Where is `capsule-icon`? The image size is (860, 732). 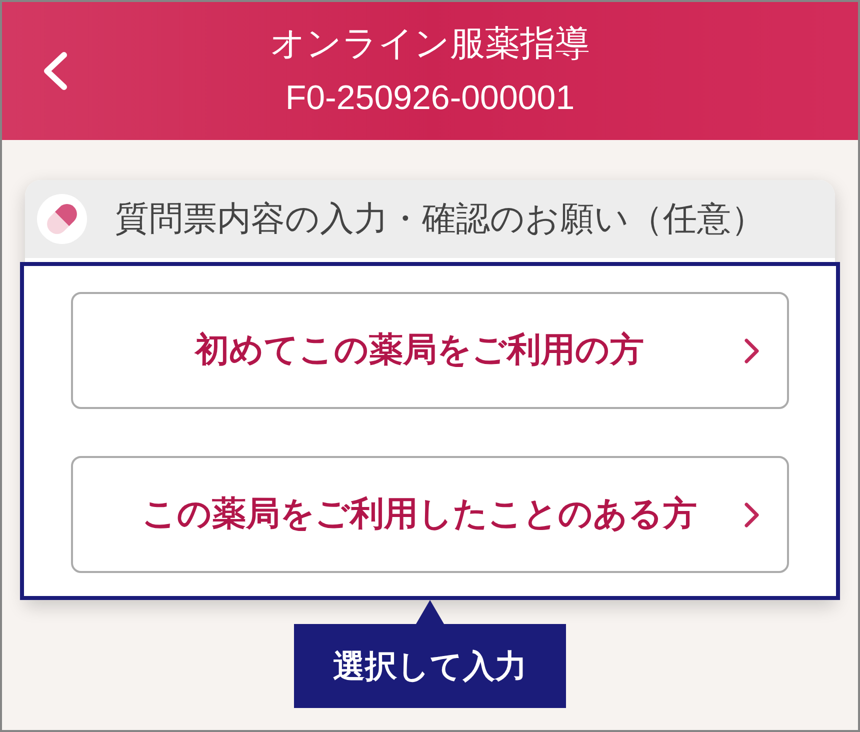 capsule-icon is located at coordinates (62, 219).